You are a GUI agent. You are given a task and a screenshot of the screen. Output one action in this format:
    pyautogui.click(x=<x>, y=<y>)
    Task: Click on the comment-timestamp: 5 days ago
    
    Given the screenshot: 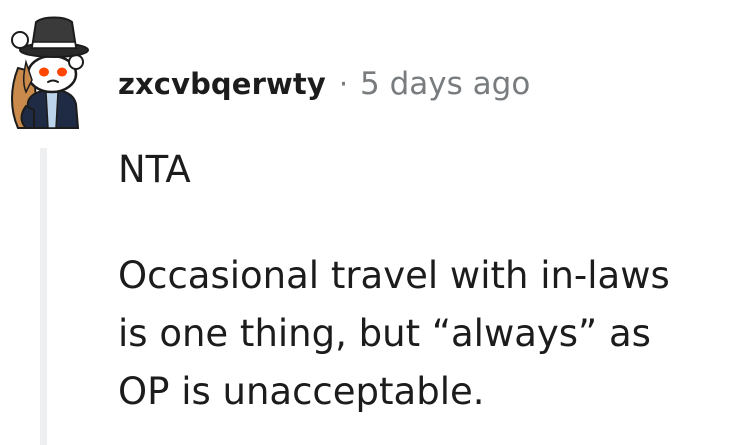 What is the action you would take?
    pyautogui.click(x=445, y=84)
    